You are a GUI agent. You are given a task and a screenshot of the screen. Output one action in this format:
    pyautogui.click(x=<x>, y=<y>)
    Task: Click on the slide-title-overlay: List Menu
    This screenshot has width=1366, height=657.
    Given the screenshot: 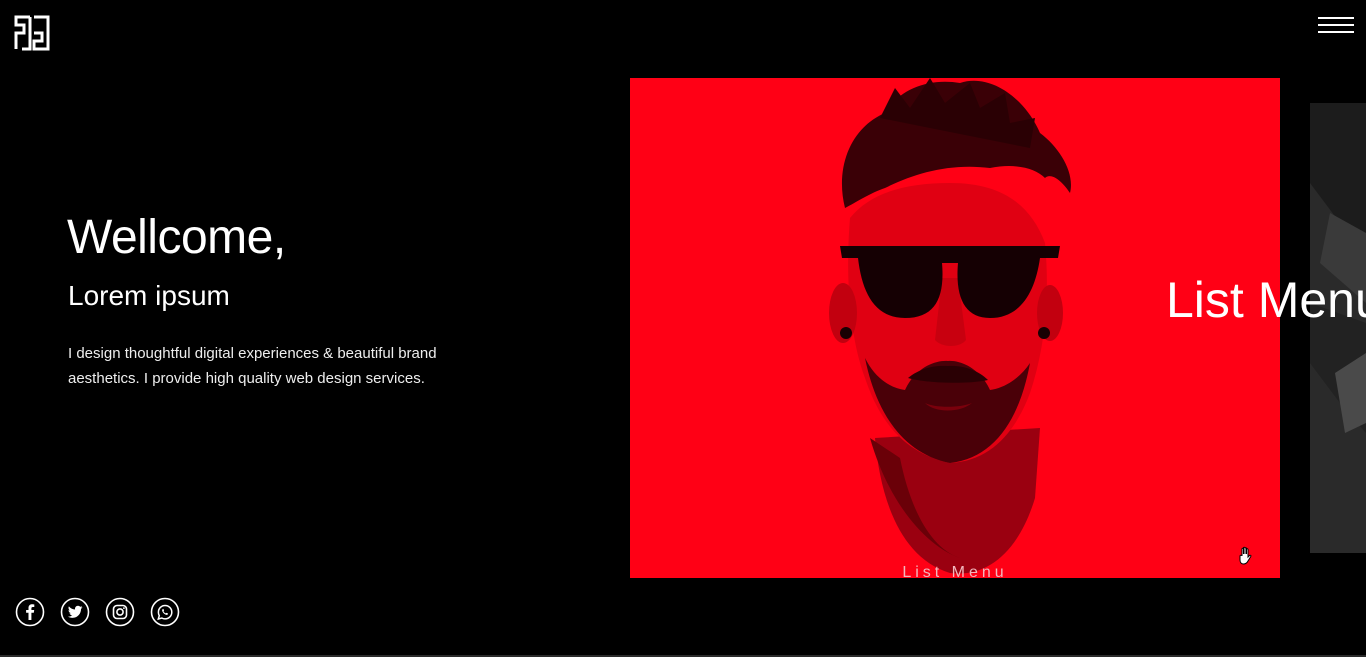 What is the action you would take?
    pyautogui.click(x=1266, y=300)
    